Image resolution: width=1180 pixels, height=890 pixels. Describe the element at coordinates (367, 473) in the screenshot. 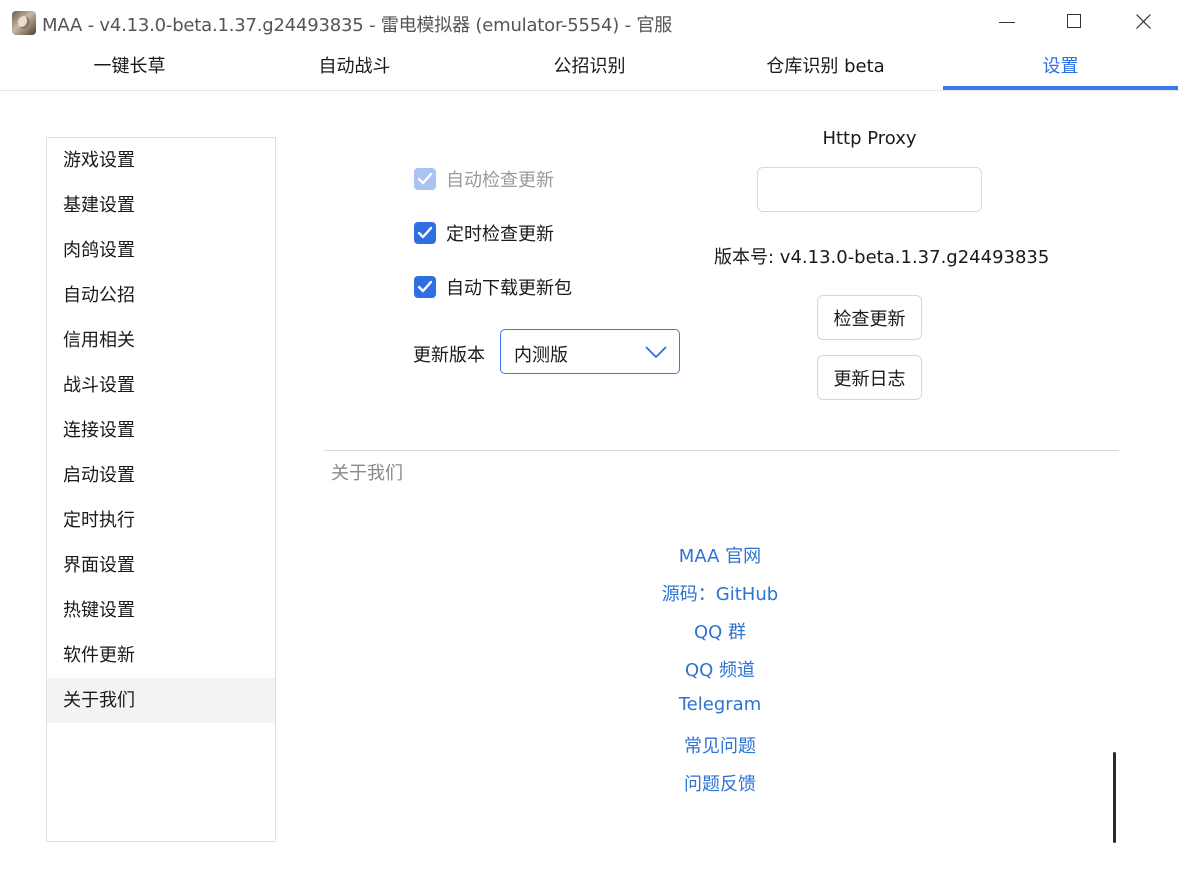

I see `about-section-title: 关于我们` at that location.